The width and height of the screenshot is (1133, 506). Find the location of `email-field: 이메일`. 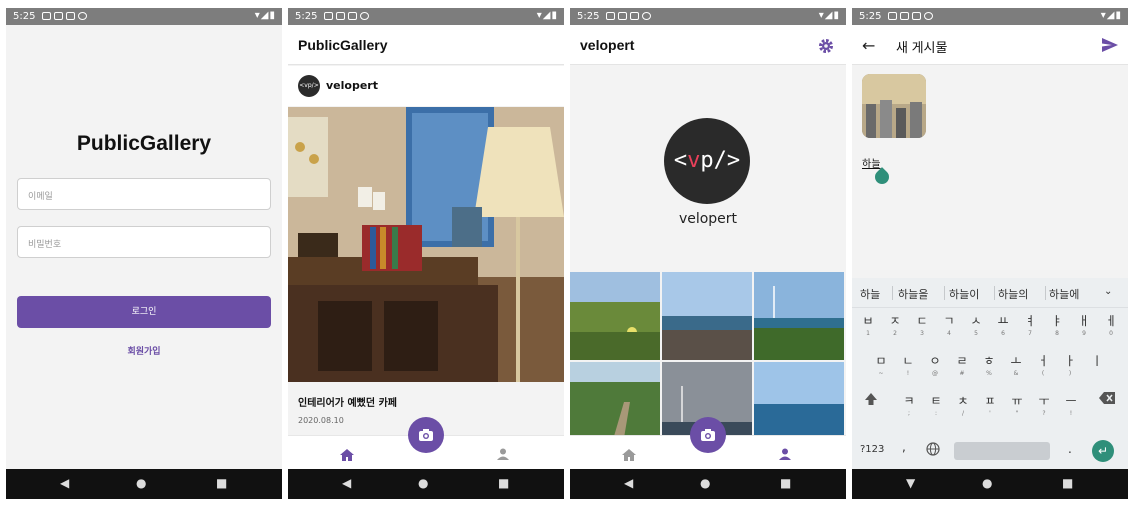

email-field: 이메일 is located at coordinates (144, 194).